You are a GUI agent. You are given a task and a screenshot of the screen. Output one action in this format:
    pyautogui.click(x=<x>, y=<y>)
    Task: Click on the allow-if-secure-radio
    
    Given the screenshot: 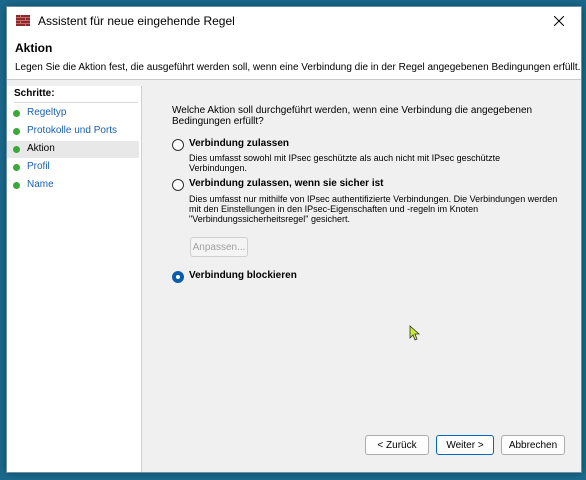 What is the action you would take?
    pyautogui.click(x=178, y=185)
    